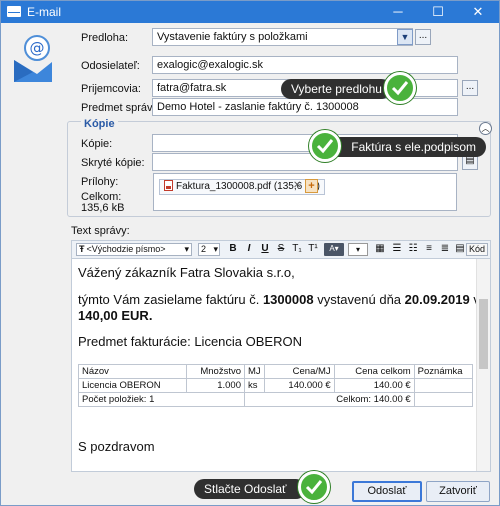  I want to click on invoice-amount: 140,00 EUR., so click(115, 315).